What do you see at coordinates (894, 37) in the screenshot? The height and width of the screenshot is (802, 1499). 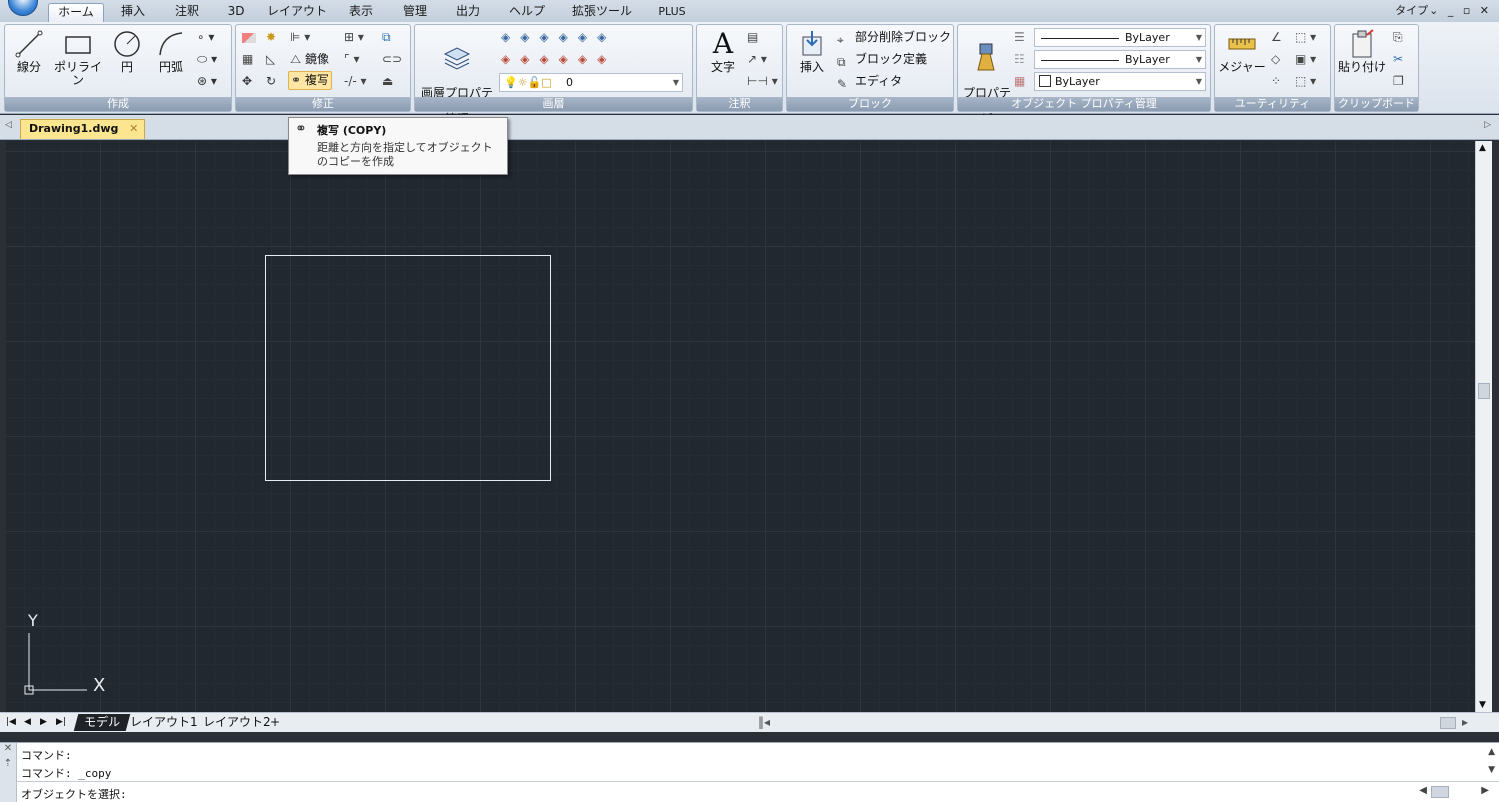 I see `partial-delete-block-button: ⌖ 部分削除ブロック` at bounding box center [894, 37].